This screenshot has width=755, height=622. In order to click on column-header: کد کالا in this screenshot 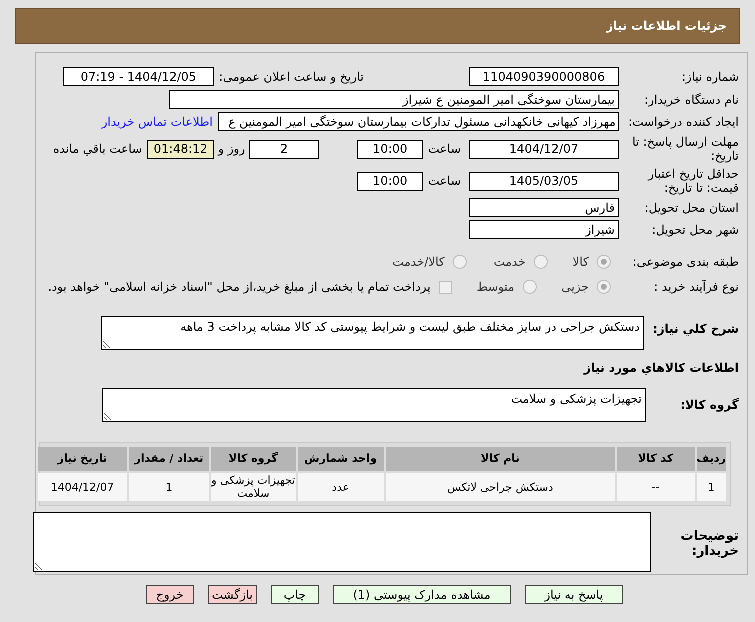, I will do `click(655, 459)`.